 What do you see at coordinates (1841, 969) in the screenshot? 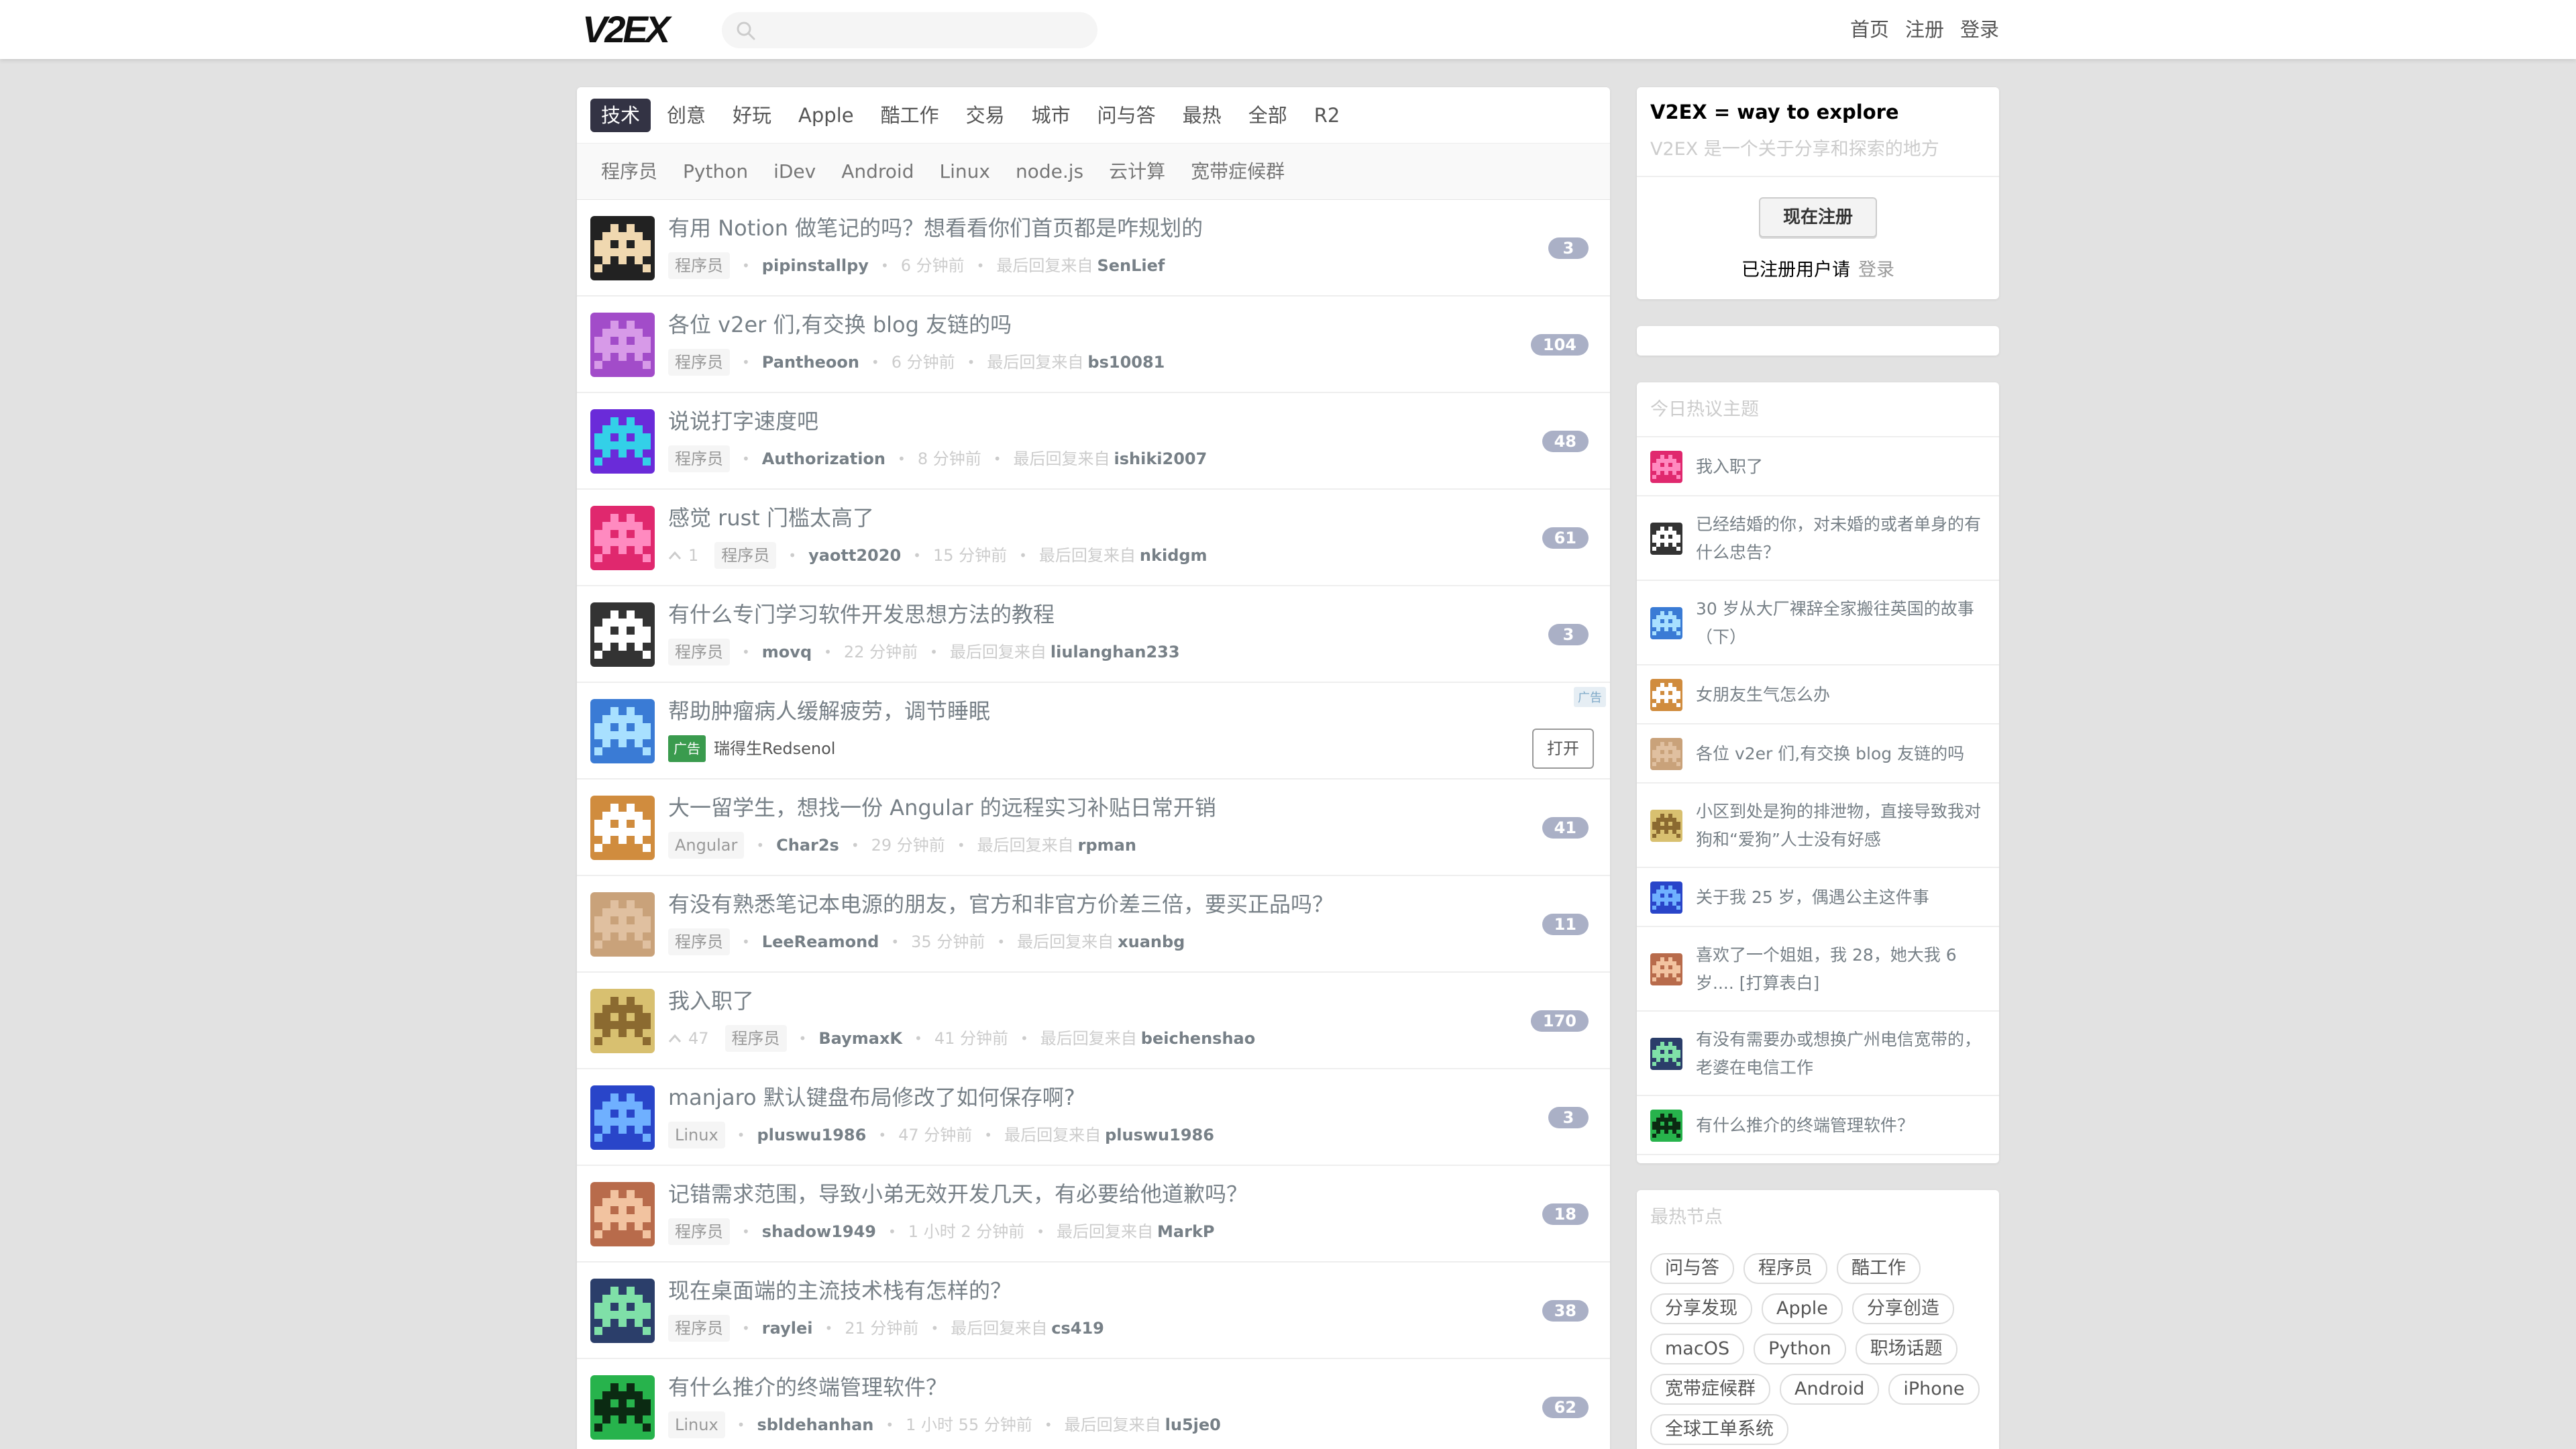
I see `hot-topic-title: 喜欢了一个姐姐，我 28，她大我 6 岁.... [打算表白]` at bounding box center [1841, 969].